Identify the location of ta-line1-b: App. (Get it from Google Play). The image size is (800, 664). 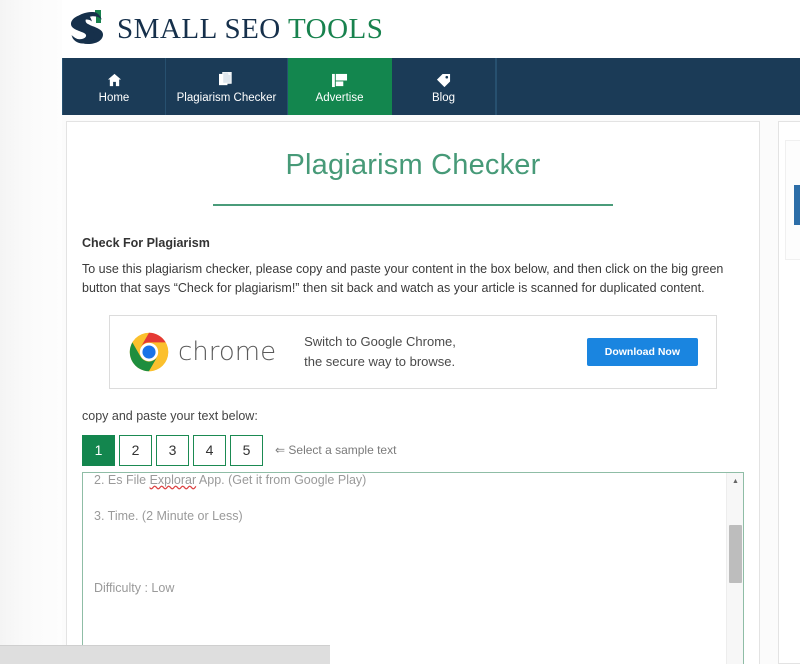
(281, 479).